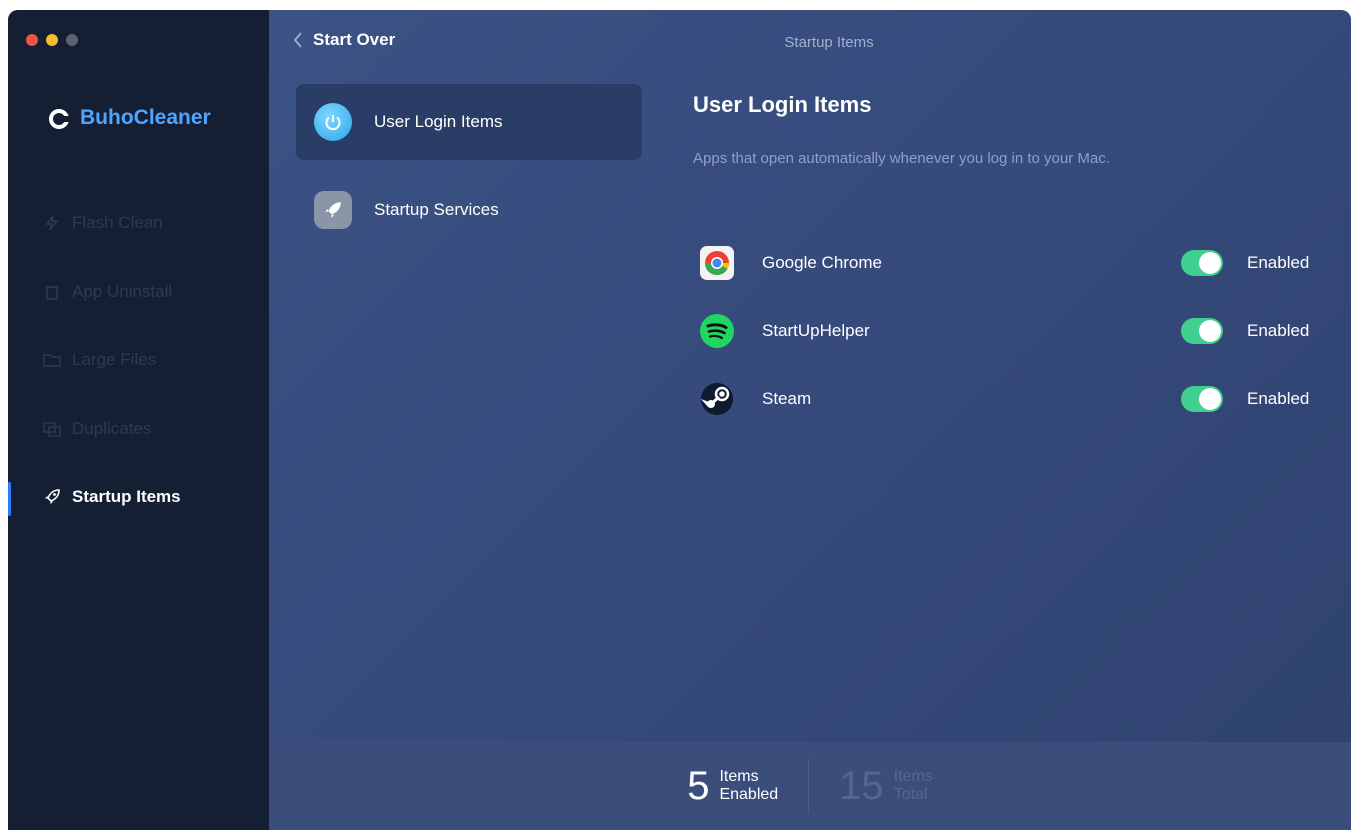  I want to click on folder-icon, so click(52, 360).